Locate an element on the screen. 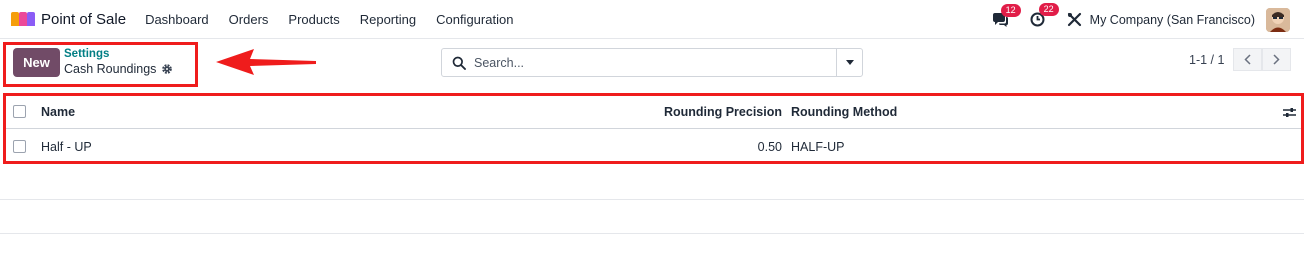 This screenshot has height=267, width=1304. breadcrumb-current: Cash Roundings is located at coordinates (110, 69).